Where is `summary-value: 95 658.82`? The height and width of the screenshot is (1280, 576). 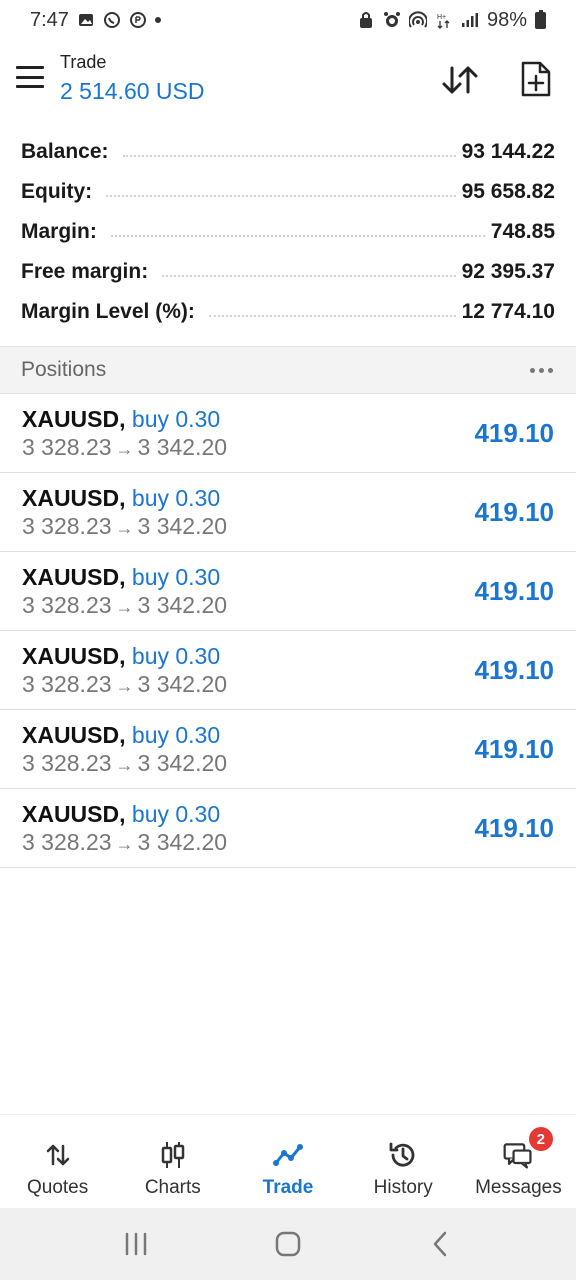 summary-value: 95 658.82 is located at coordinates (508, 191).